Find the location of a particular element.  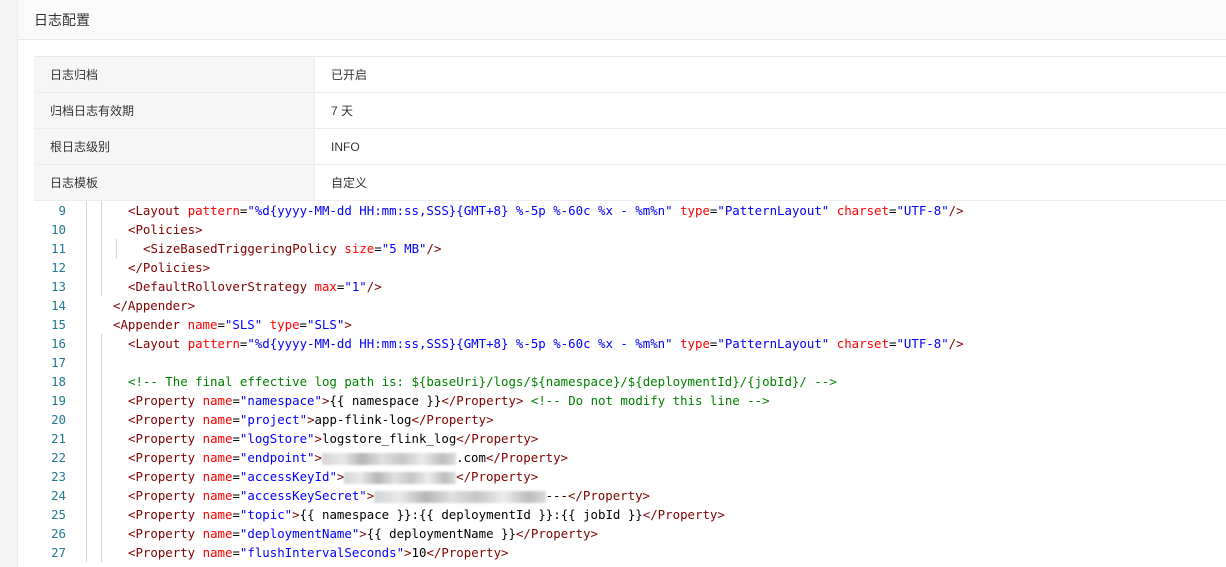

code-line: 17 is located at coordinates (630, 362).